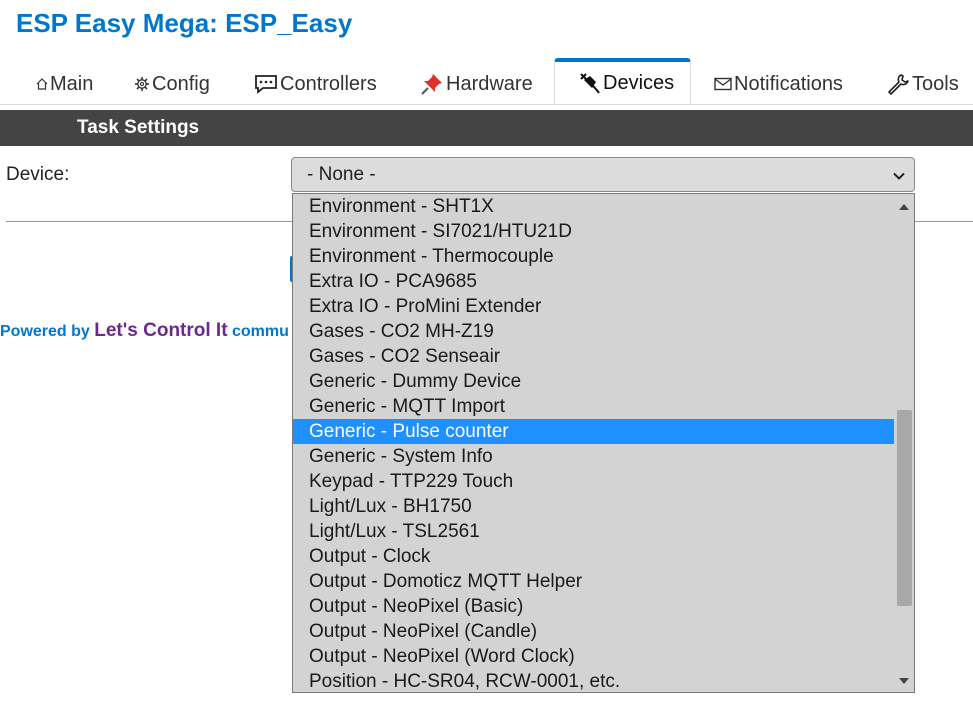 The height and width of the screenshot is (702, 973). I want to click on dropdown-option: Output - Clock, so click(594, 556).